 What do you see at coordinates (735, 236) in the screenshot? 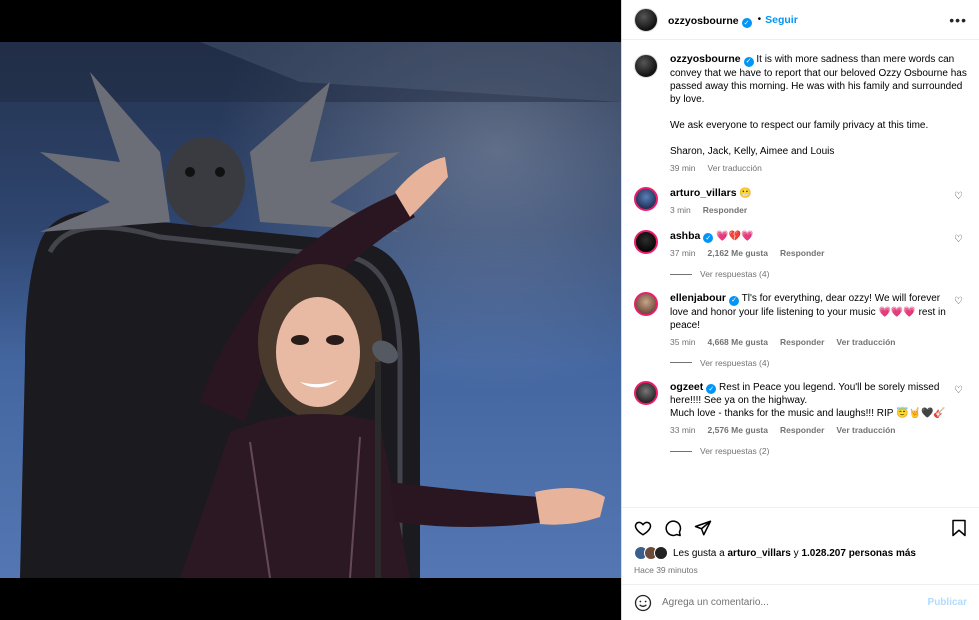
I see `comment-text: 💗💔💗` at bounding box center [735, 236].